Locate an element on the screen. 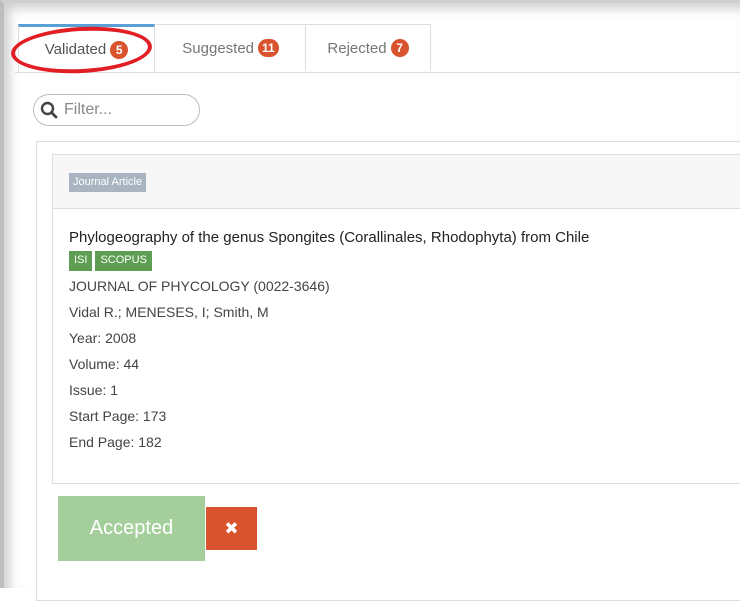 Image resolution: width=740 pixels, height=601 pixels. authors: Vidal R.; MENESES, I; Smith, M is located at coordinates (169, 312).